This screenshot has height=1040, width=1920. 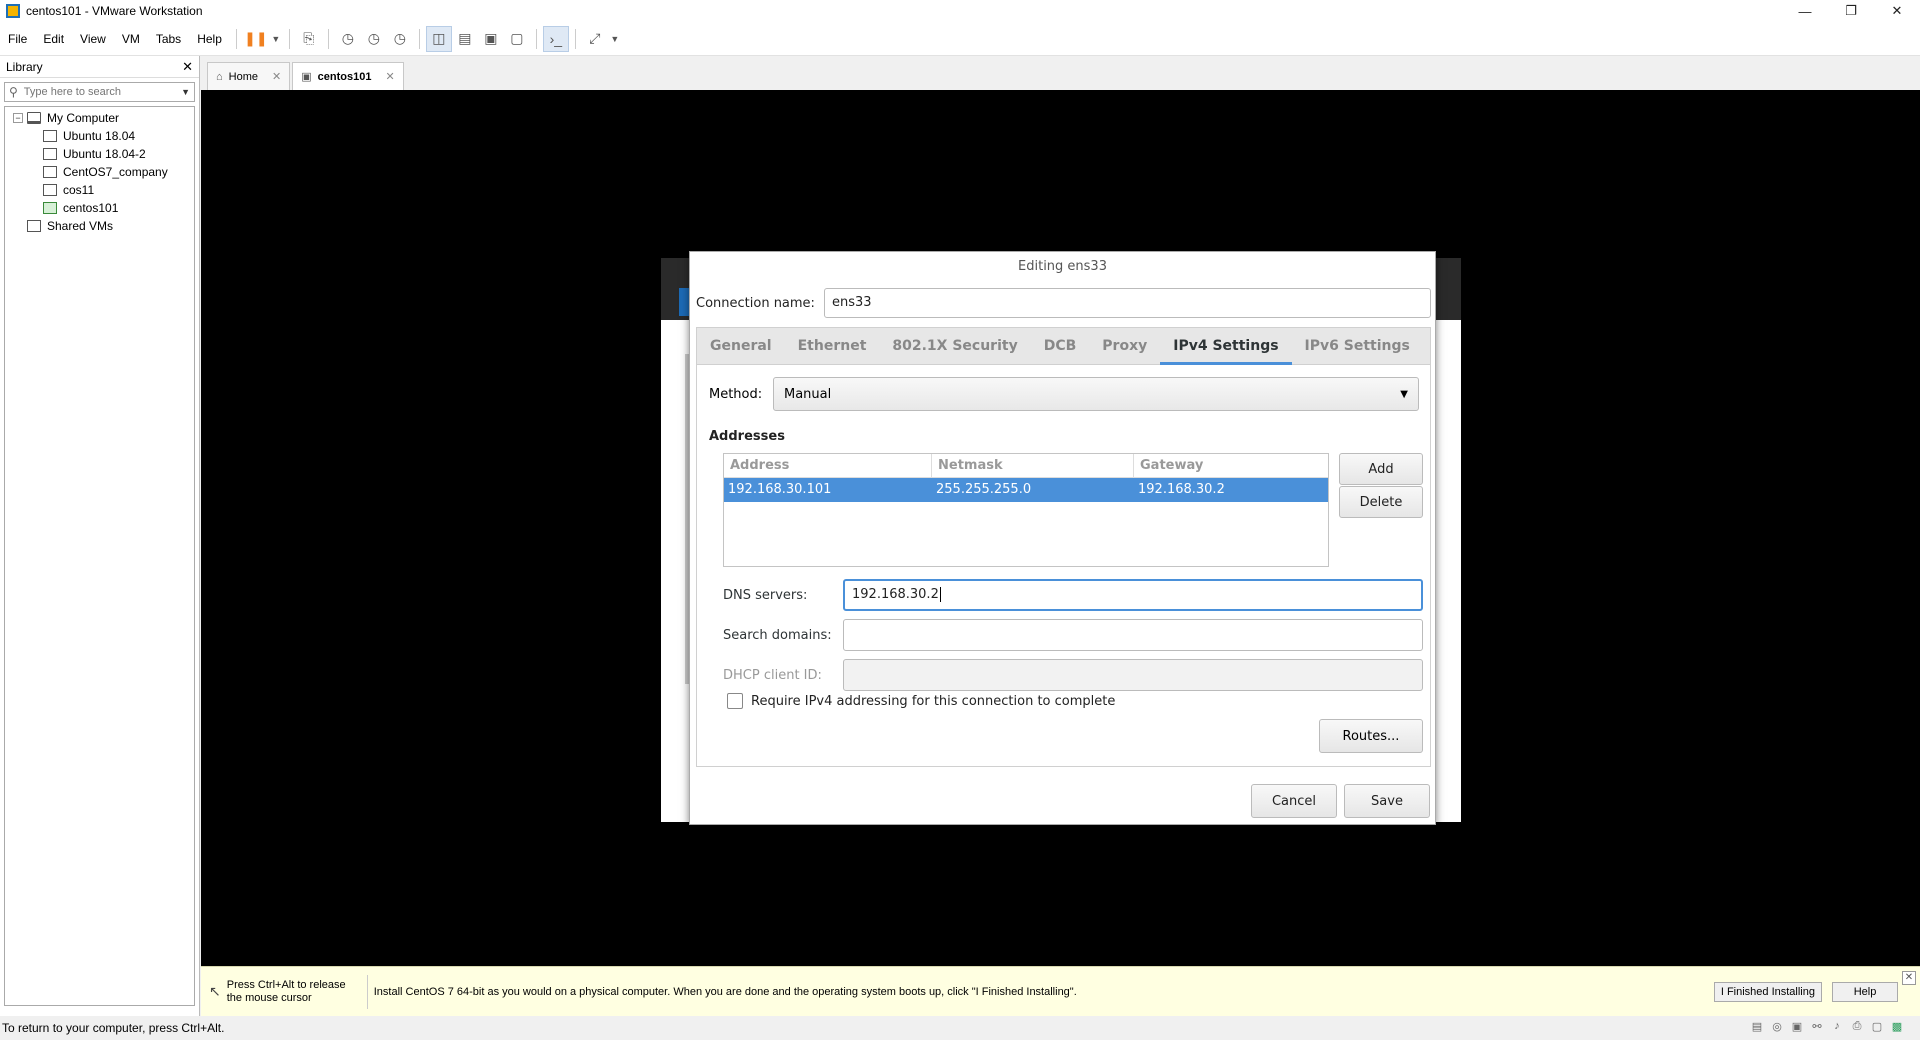 I want to click on library-header: Library ✕, so click(x=99, y=67).